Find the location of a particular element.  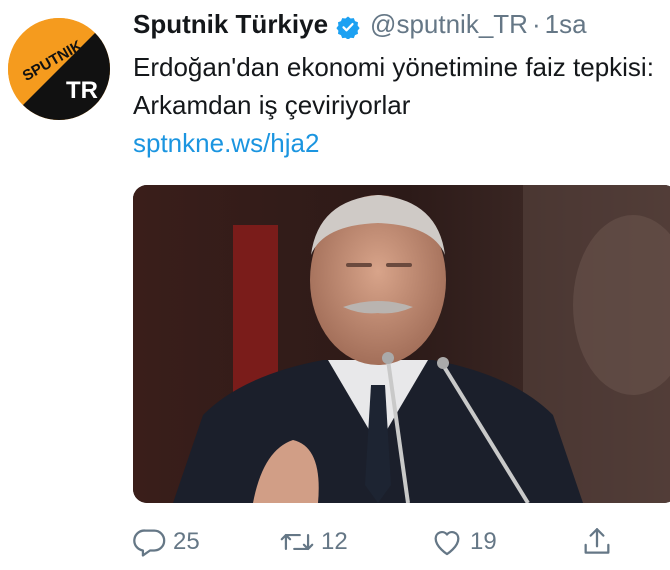

like-button: 19 is located at coordinates (463, 542).